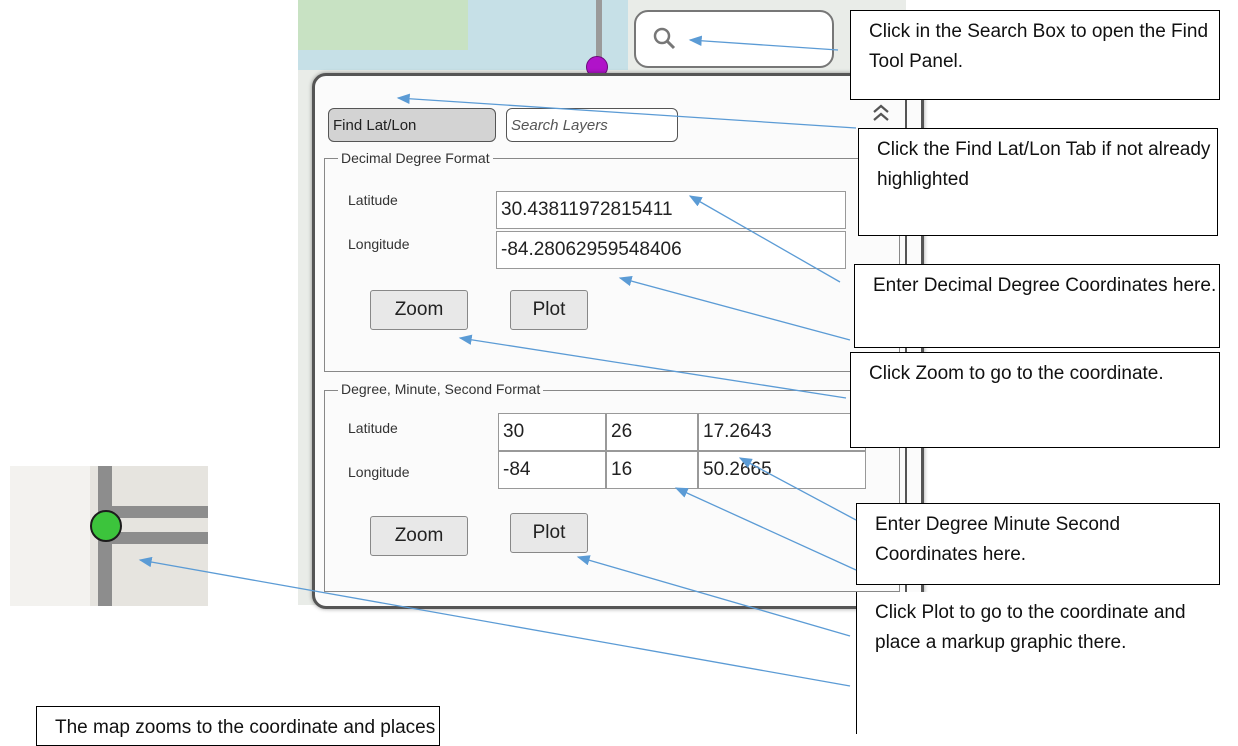 This screenshot has height=746, width=1238. I want to click on arrow-tab, so click(626, 111).